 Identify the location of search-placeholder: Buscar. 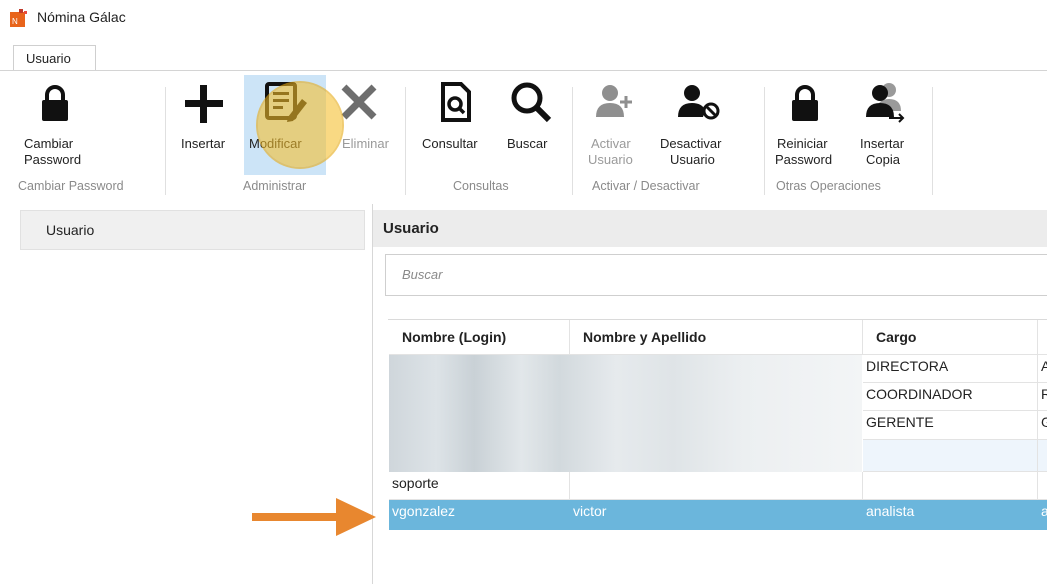
(422, 274).